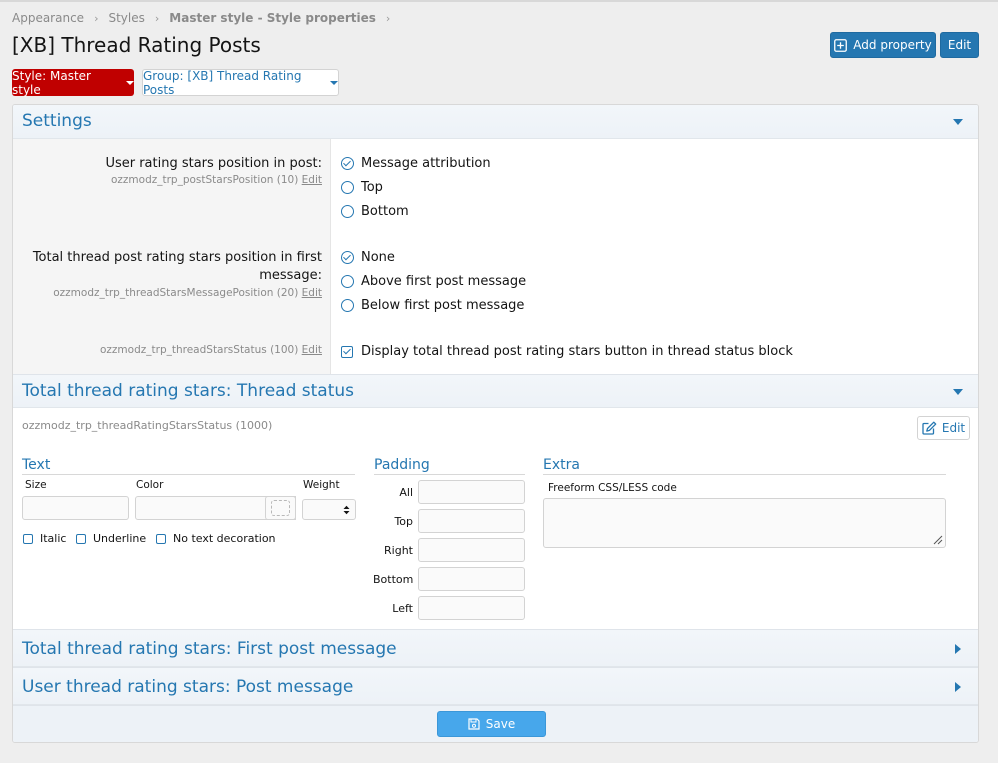  I want to click on edit-button: Edit, so click(959, 45).